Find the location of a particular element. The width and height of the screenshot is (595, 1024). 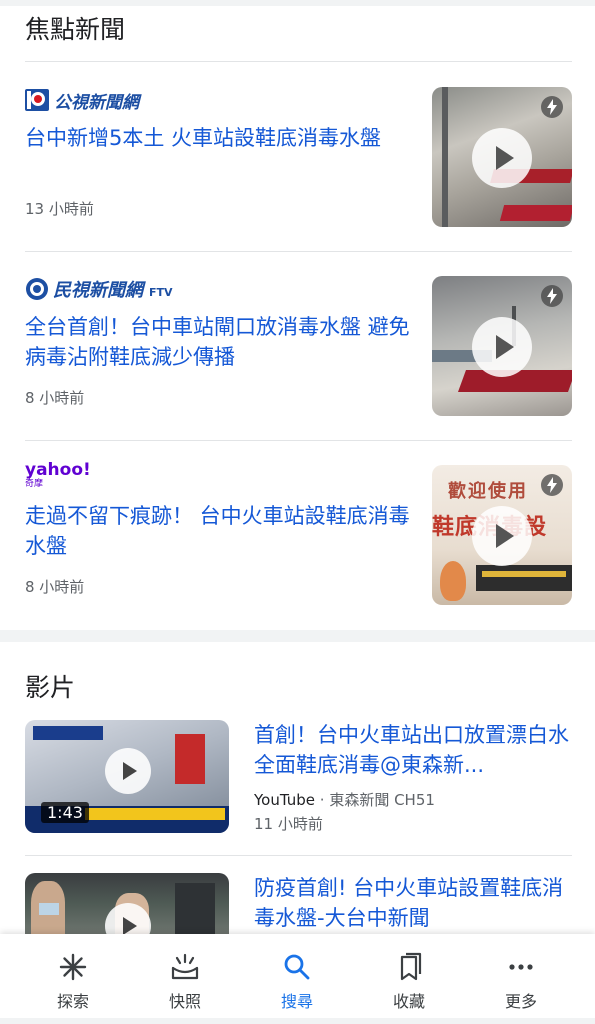

video-channel: · 東森新聞 CH51 is located at coordinates (377, 800).